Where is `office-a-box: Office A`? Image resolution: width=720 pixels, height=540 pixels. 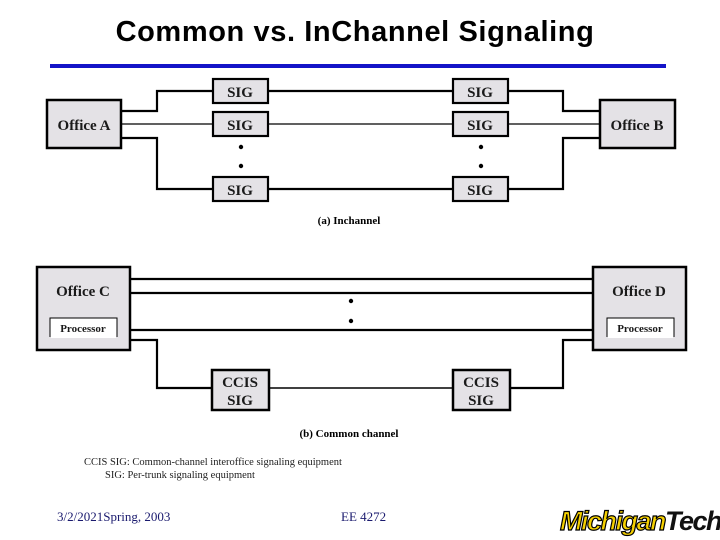 office-a-box: Office A is located at coordinates (84, 124).